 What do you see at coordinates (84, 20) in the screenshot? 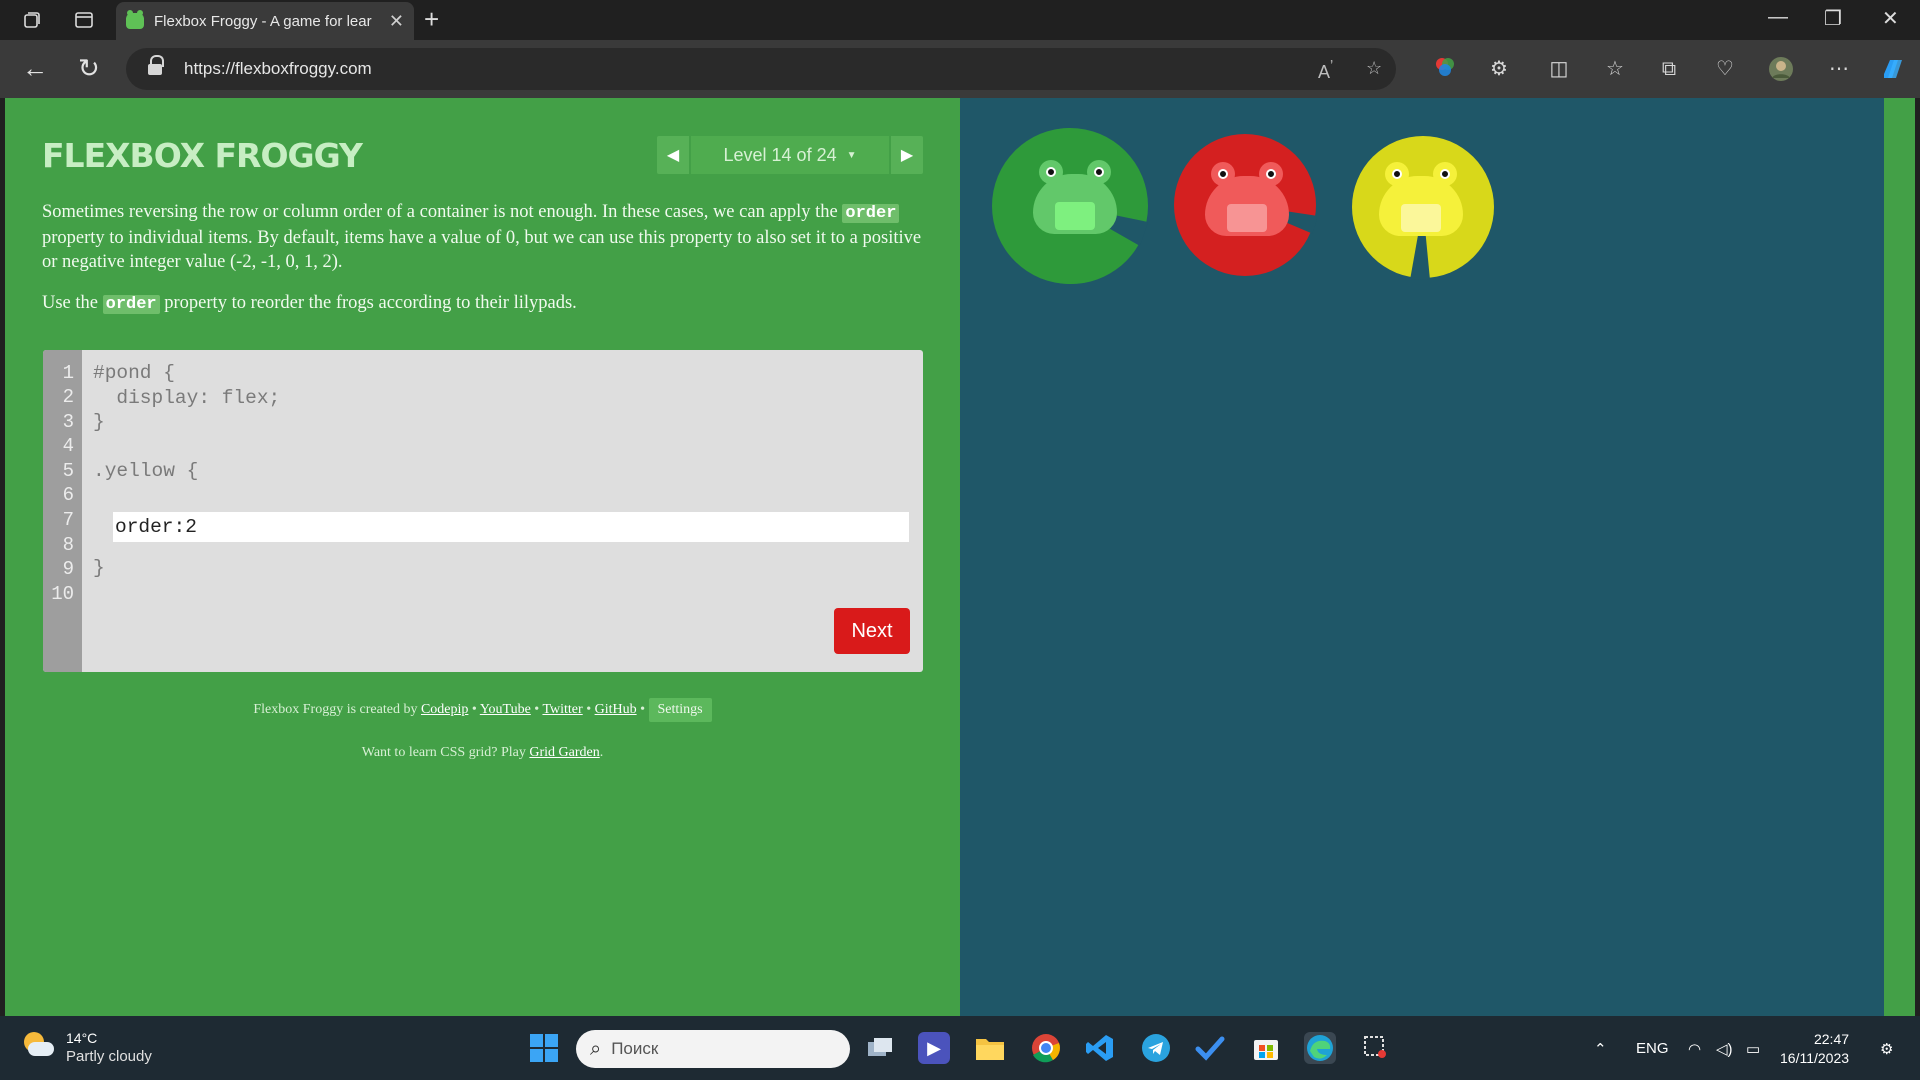
I see `vertical-tabs-icon` at bounding box center [84, 20].